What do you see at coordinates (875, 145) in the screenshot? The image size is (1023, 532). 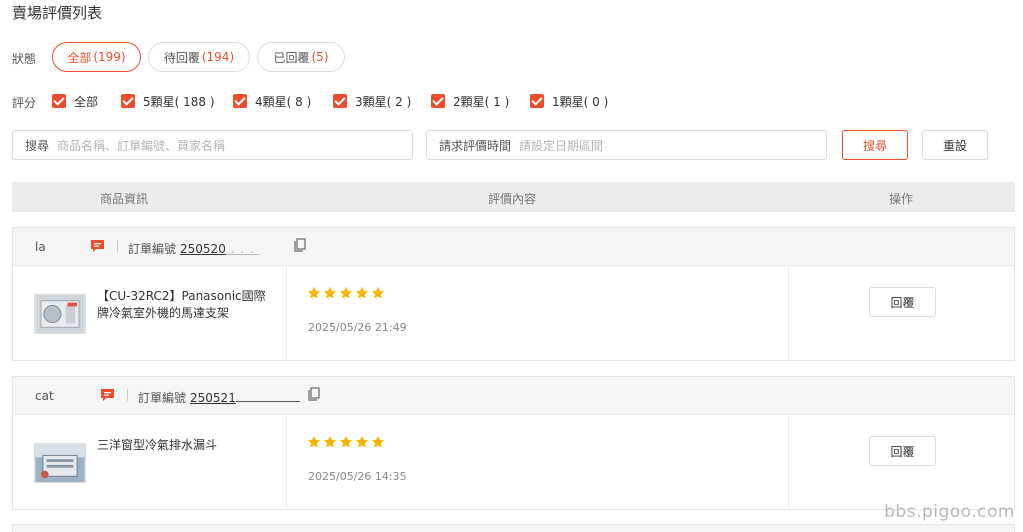 I see `search-button: 搜尋` at bounding box center [875, 145].